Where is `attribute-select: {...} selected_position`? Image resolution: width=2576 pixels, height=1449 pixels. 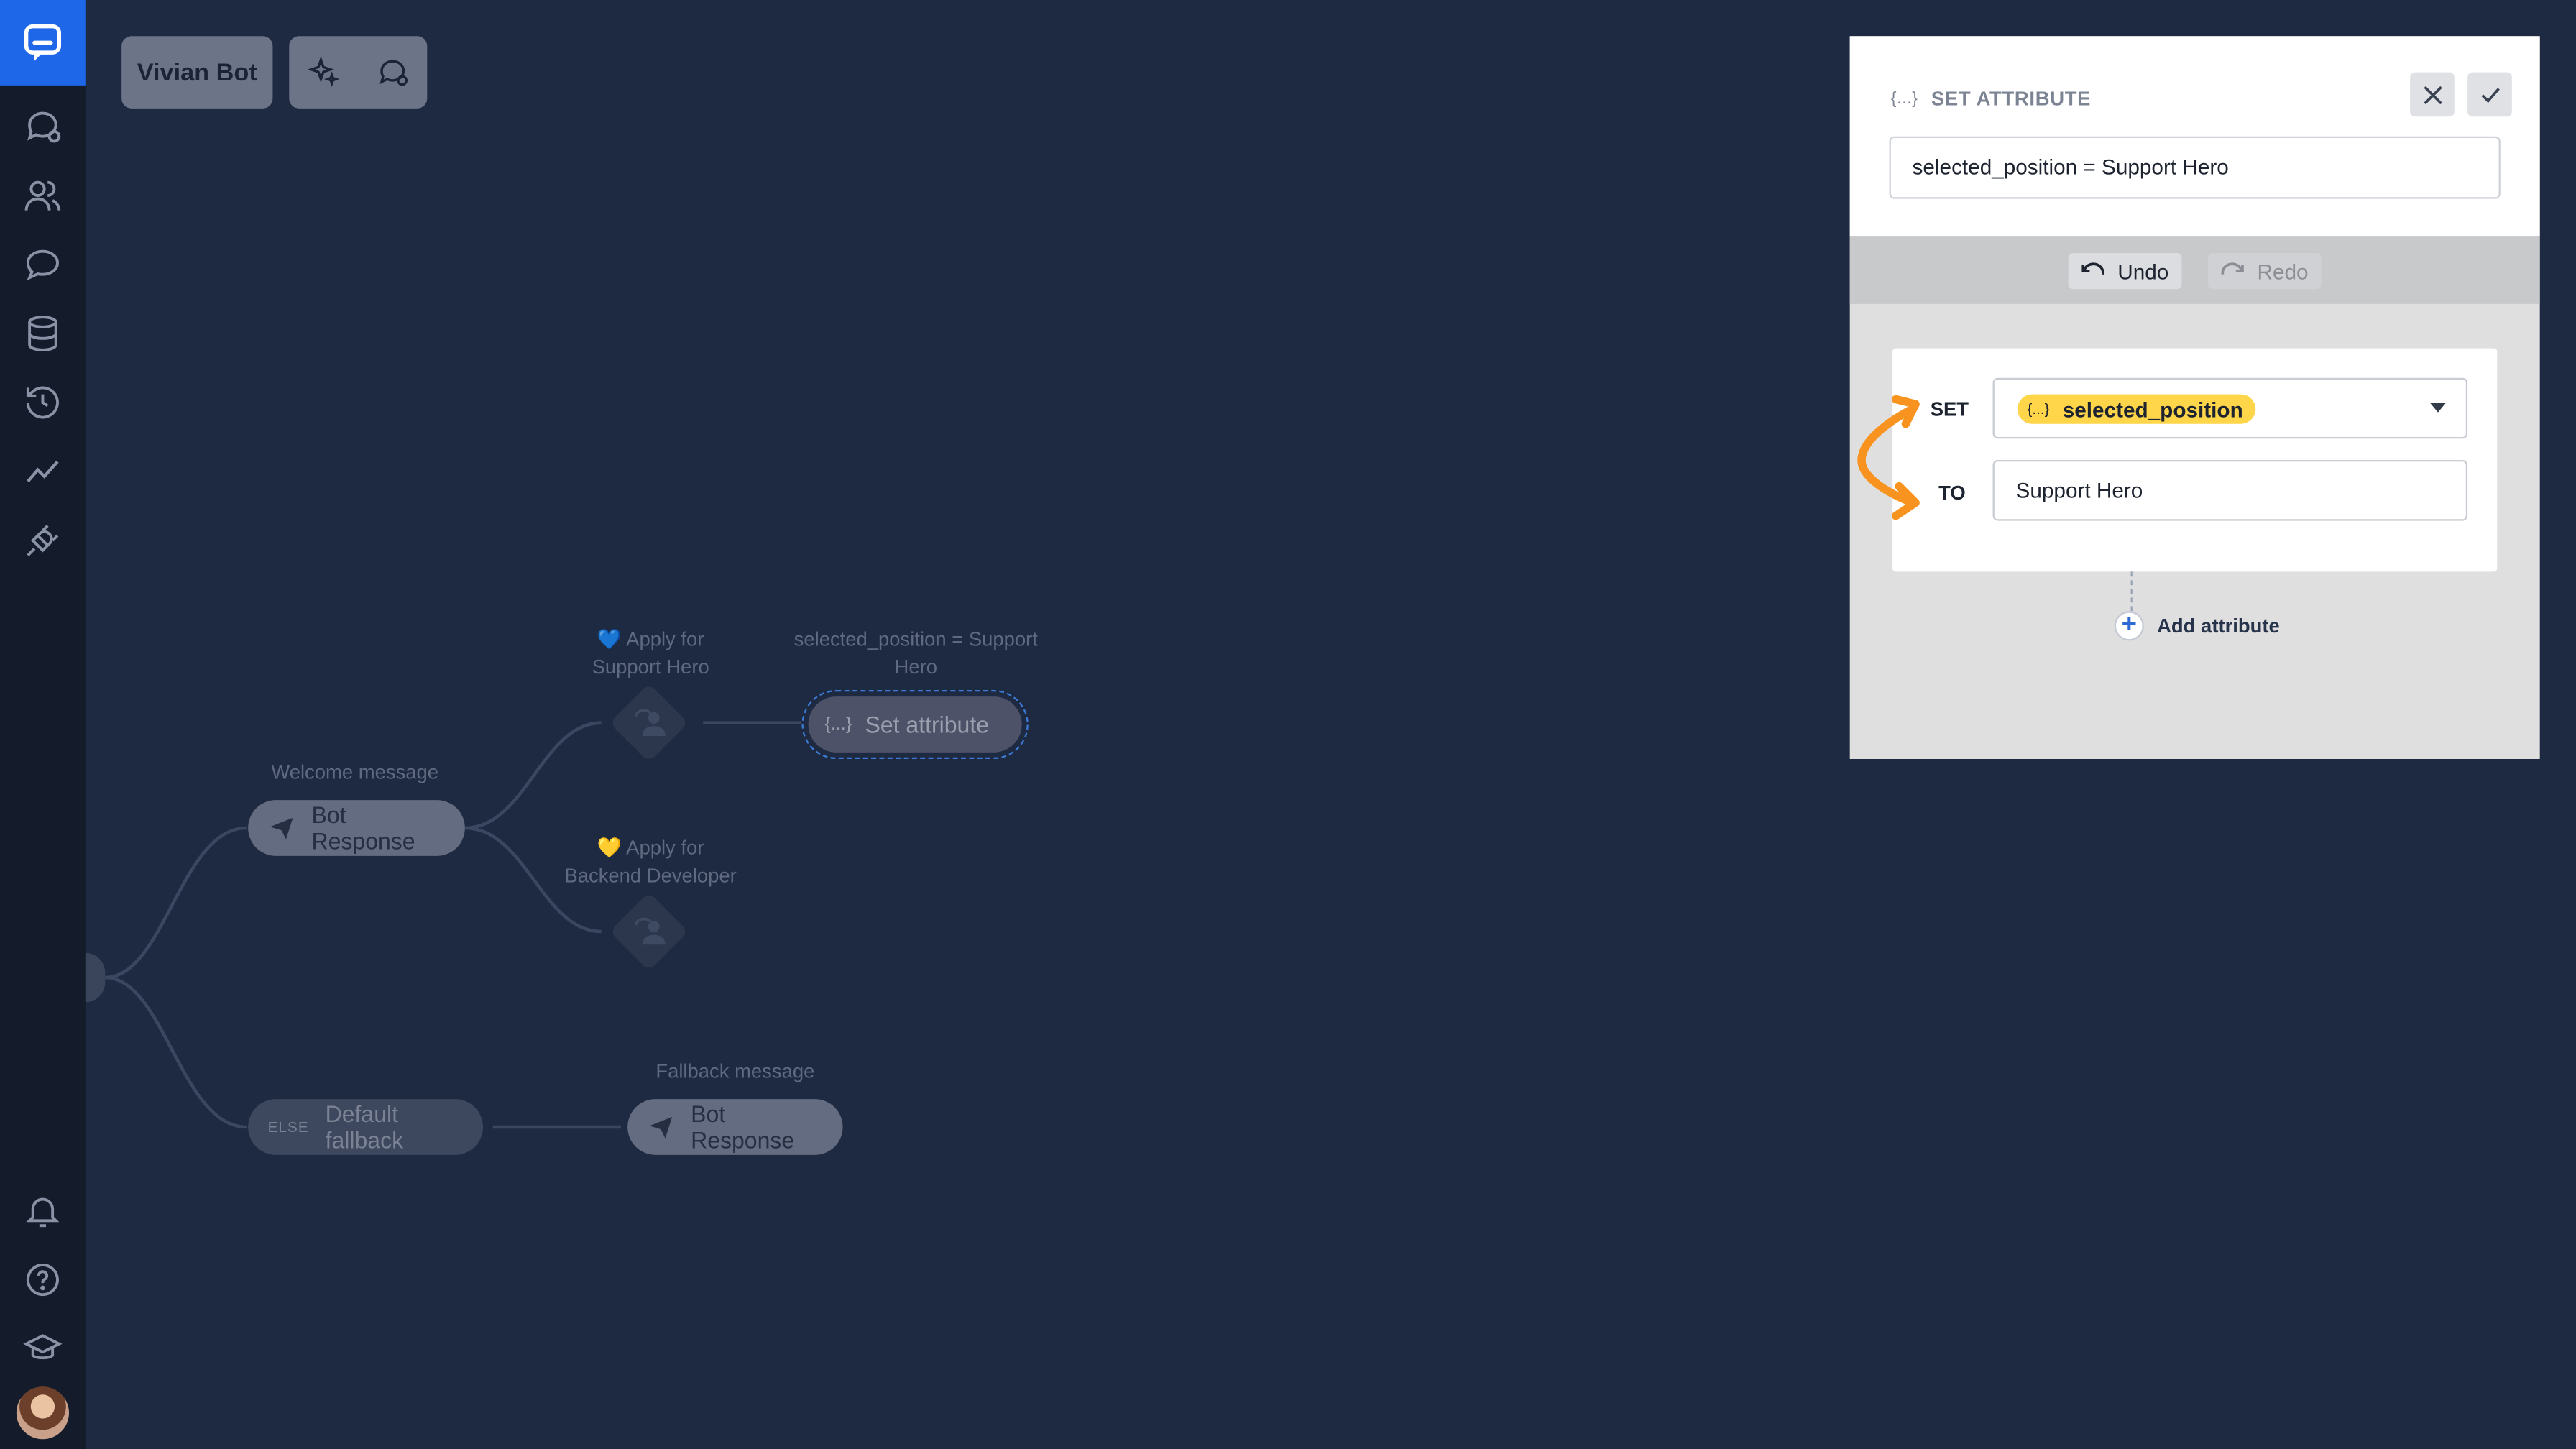
attribute-select: {...} selected_position is located at coordinates (2230, 408).